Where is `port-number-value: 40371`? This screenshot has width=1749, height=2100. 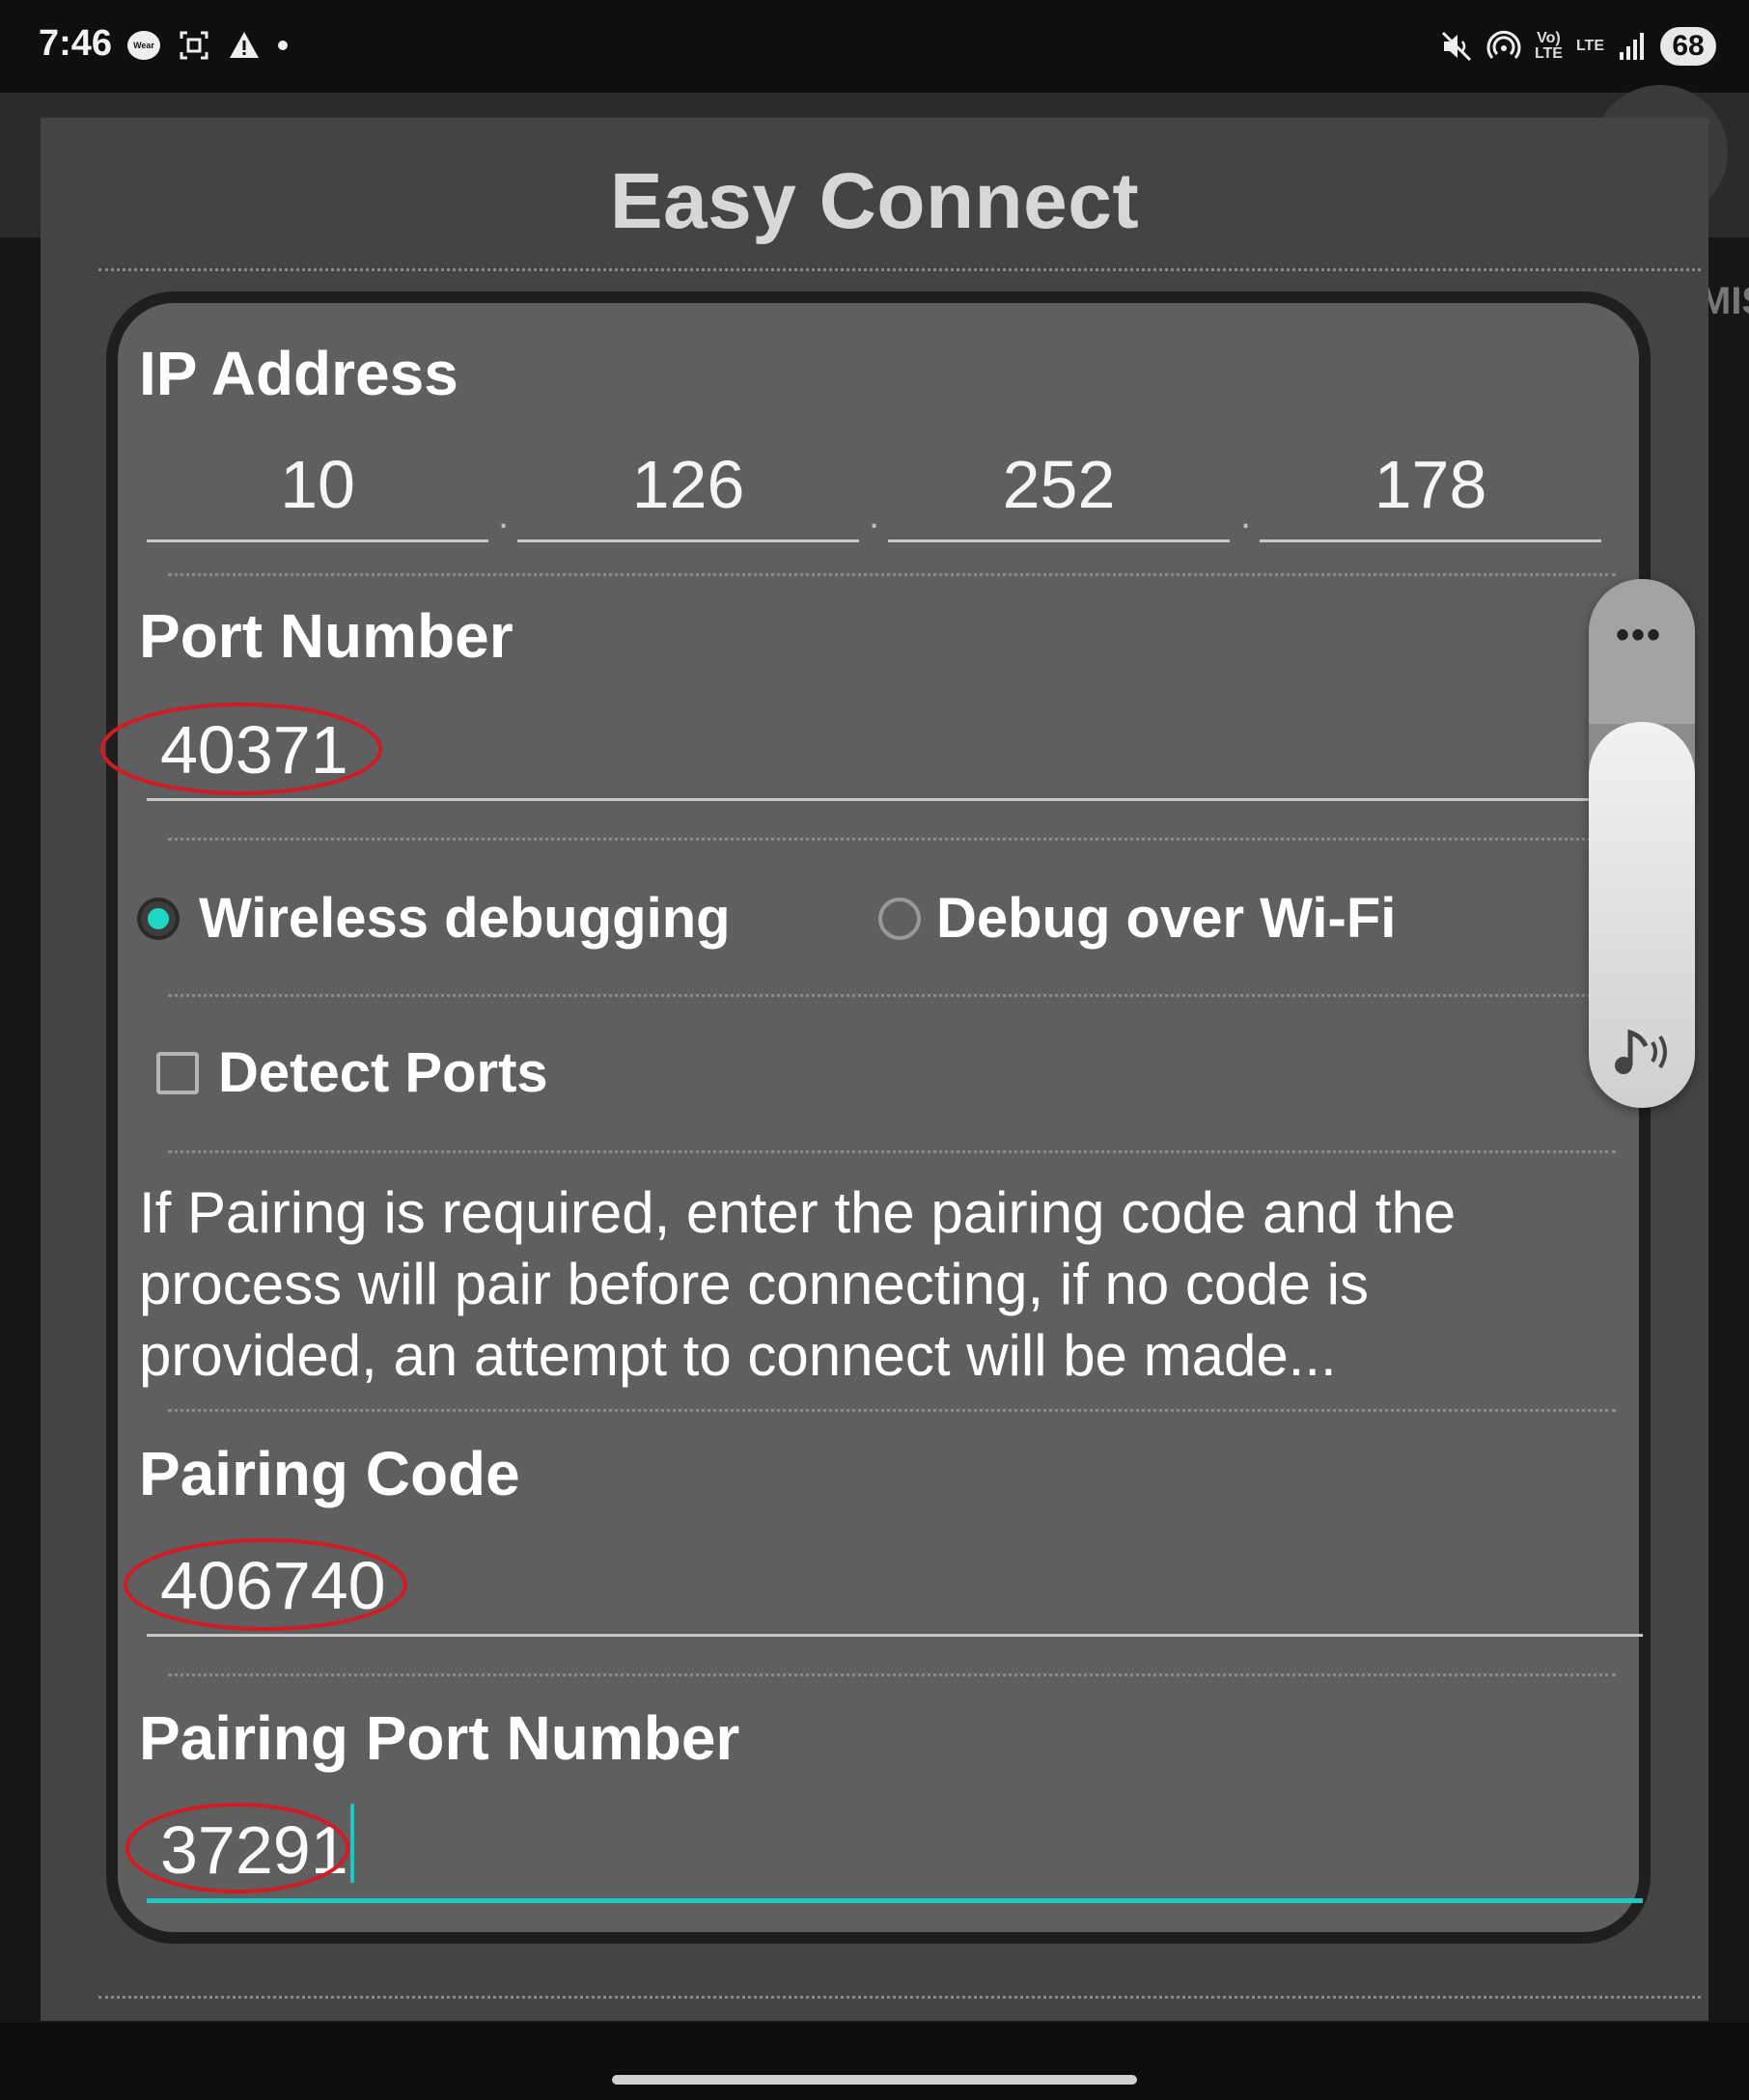 port-number-value: 40371 is located at coordinates (254, 750).